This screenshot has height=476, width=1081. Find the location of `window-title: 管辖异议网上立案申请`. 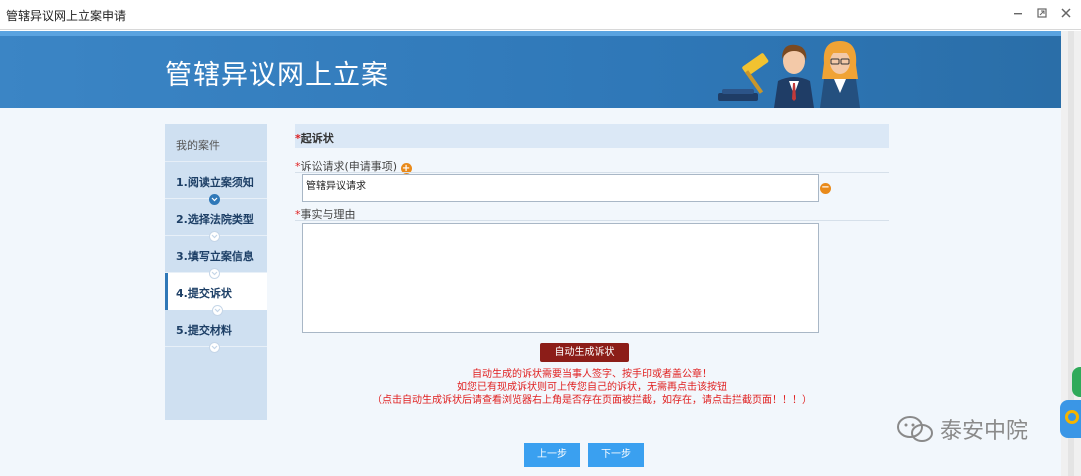

window-title: 管辖异议网上立案申请 is located at coordinates (66, 16).